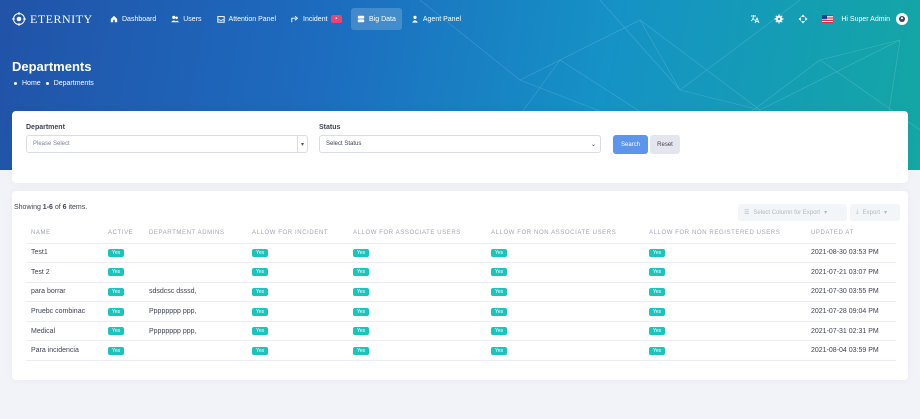 This screenshot has height=419, width=920. Describe the element at coordinates (803, 19) in the screenshot. I see `move-arrows-icon` at that location.